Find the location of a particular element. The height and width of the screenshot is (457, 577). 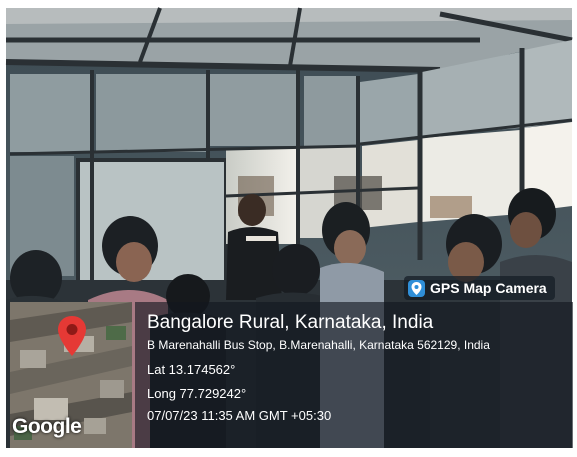

location-pin-icon is located at coordinates (72, 336).